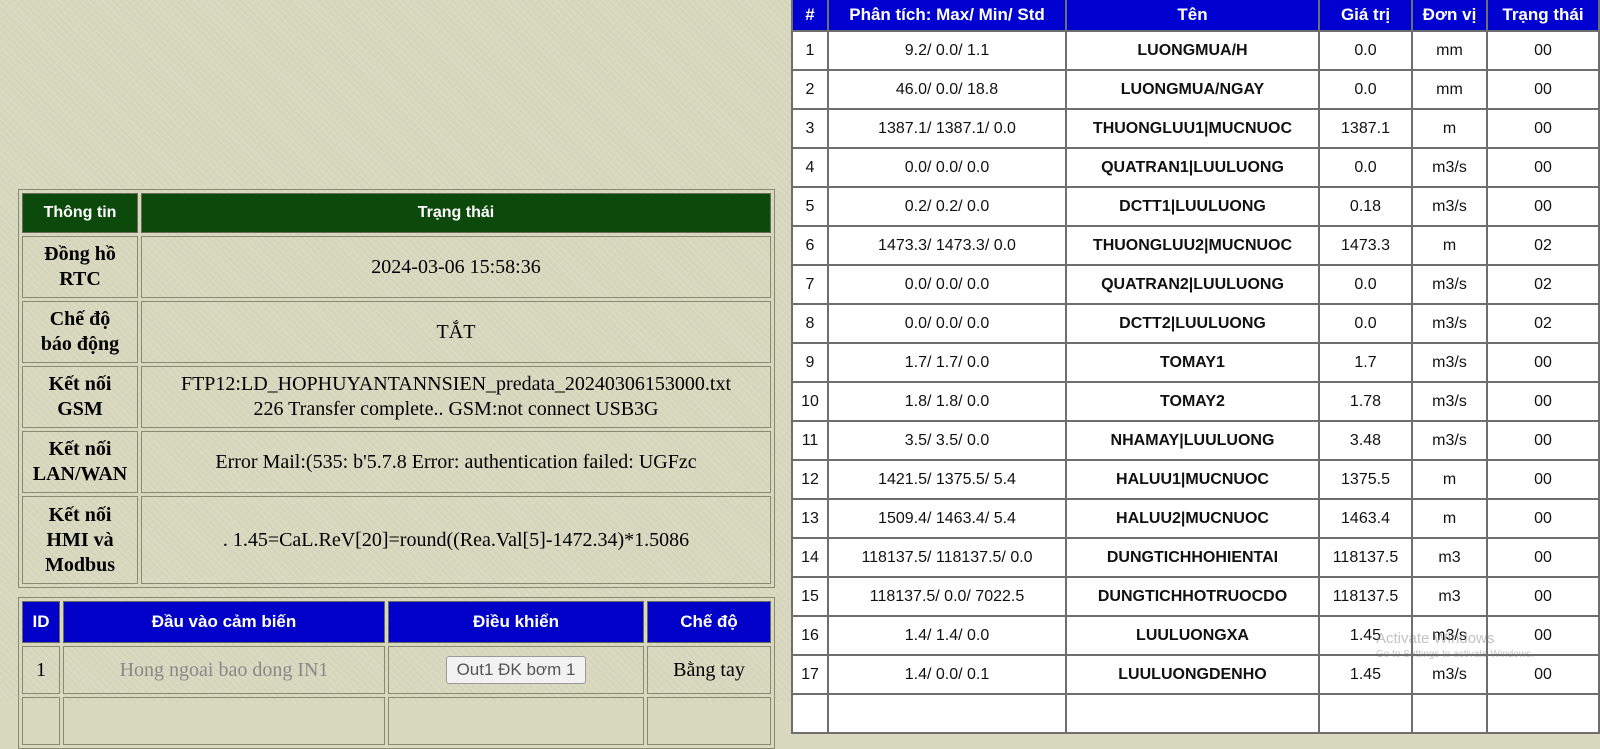 The height and width of the screenshot is (749, 1600). Describe the element at coordinates (1195, 401) in the screenshot. I see `measurement-row: 10 1.8/ 1.8/ 0.0 TOMAY2 1.78 m3/s 00` at that location.